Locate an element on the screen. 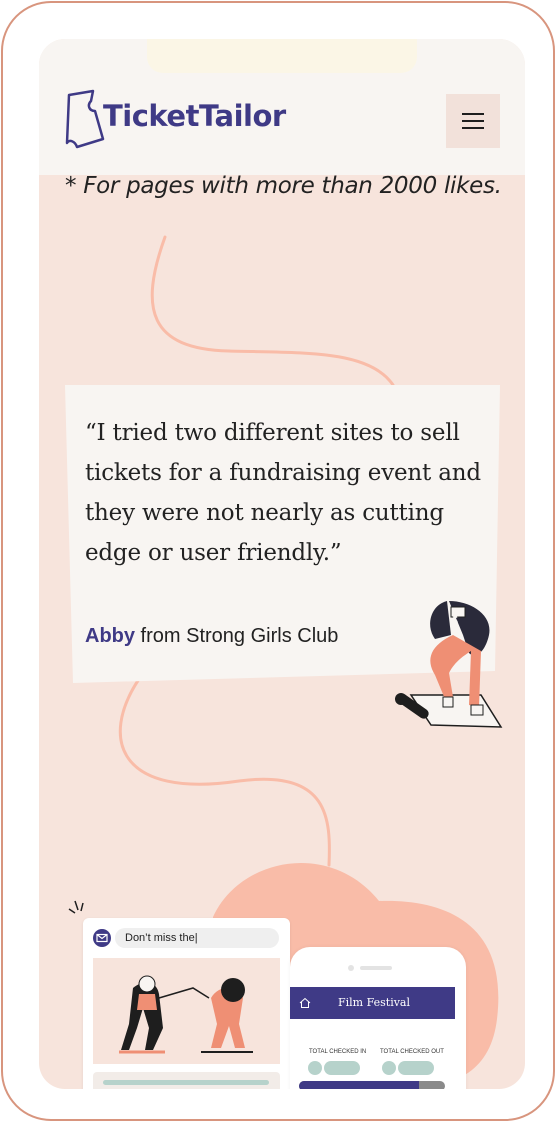 The height and width of the screenshot is (1124, 558). spark-icon is located at coordinates (76, 907).